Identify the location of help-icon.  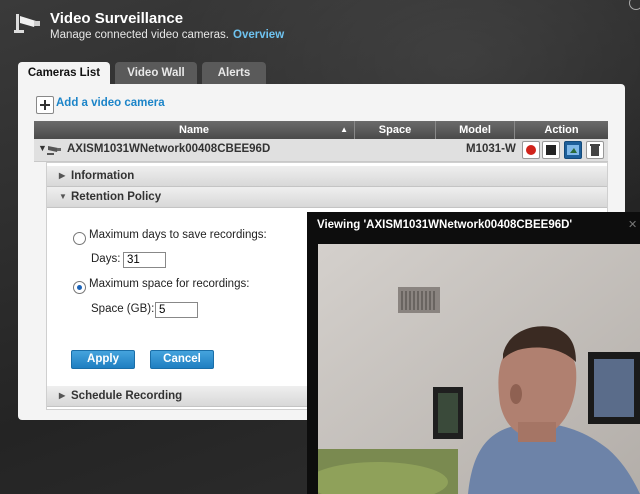
(634, 5).